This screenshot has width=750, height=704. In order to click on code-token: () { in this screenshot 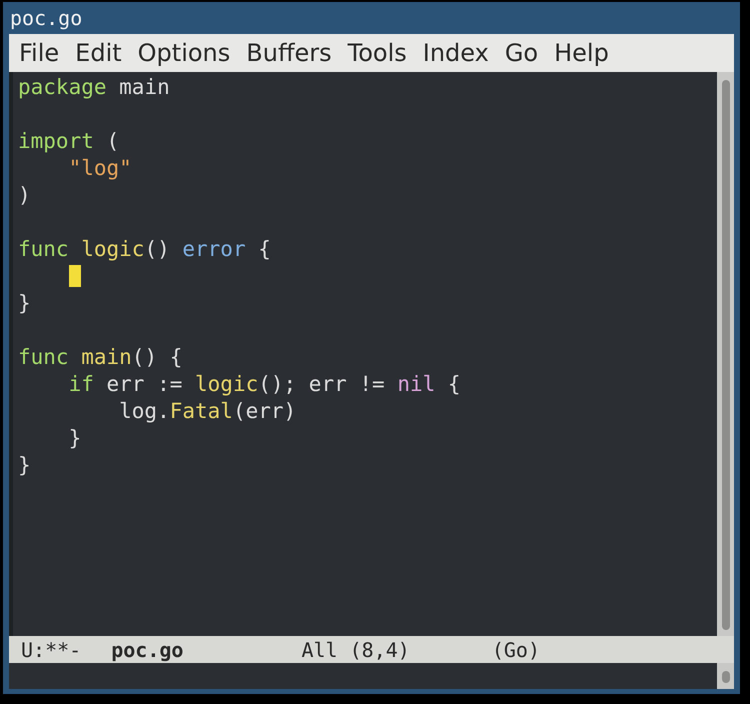, I will do `click(157, 357)`.